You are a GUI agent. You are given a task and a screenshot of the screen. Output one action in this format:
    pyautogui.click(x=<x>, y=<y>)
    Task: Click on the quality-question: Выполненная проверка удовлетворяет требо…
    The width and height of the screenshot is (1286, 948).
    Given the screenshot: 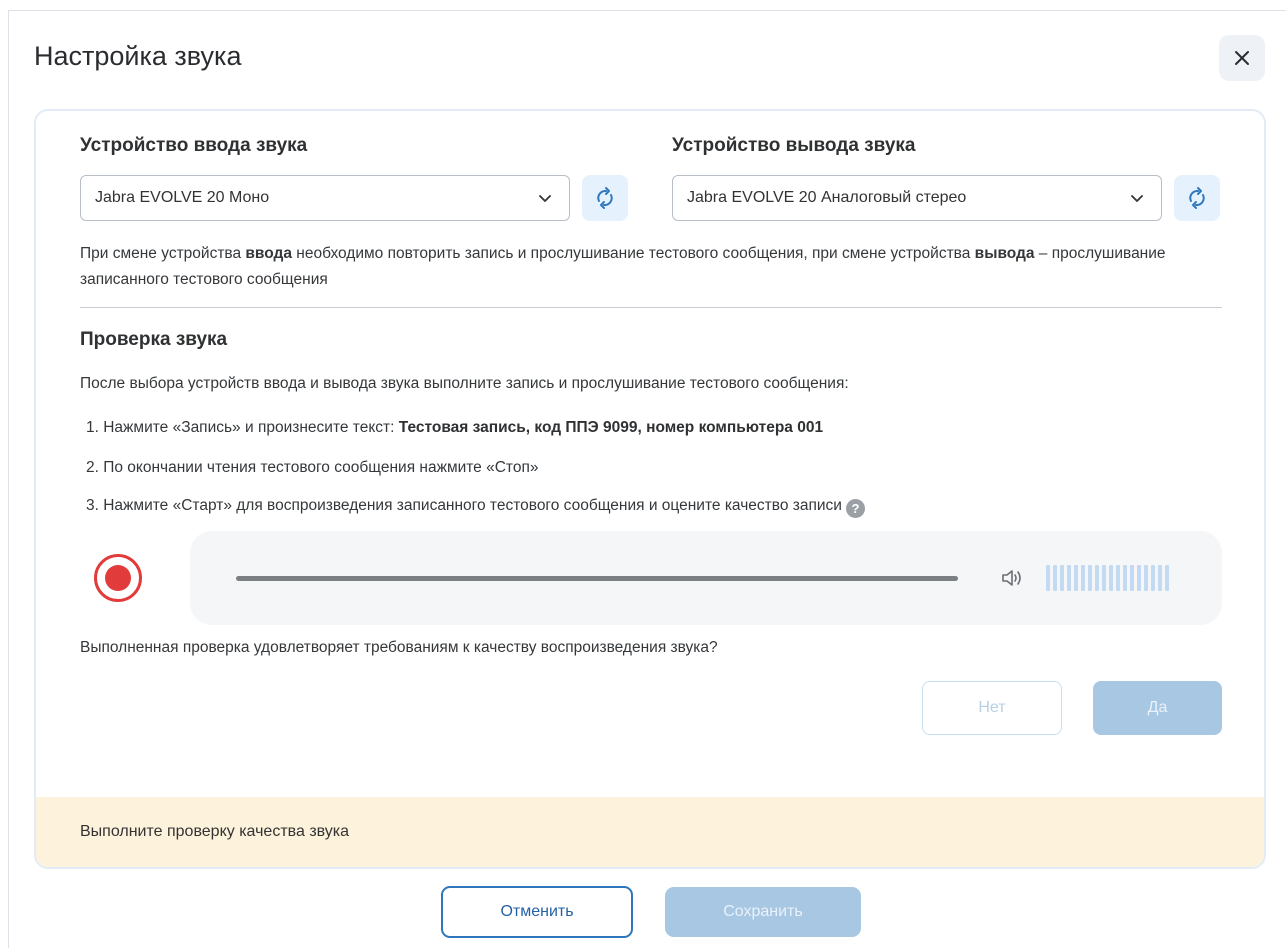 What is the action you would take?
    pyautogui.click(x=399, y=647)
    